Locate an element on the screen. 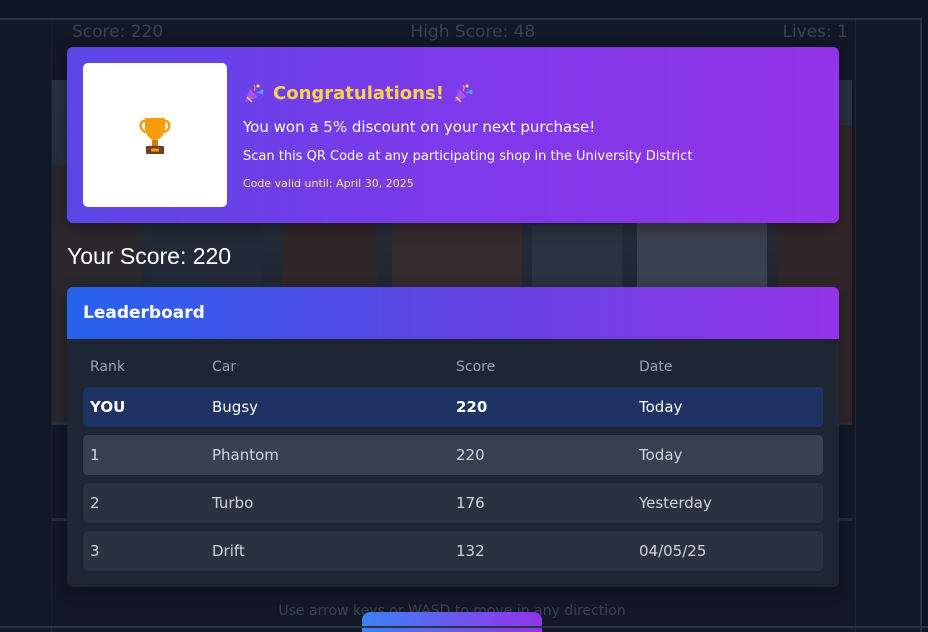  game-hud: Score: 220 High Score: 48 Lives: 1 is located at coordinates (460, 32).